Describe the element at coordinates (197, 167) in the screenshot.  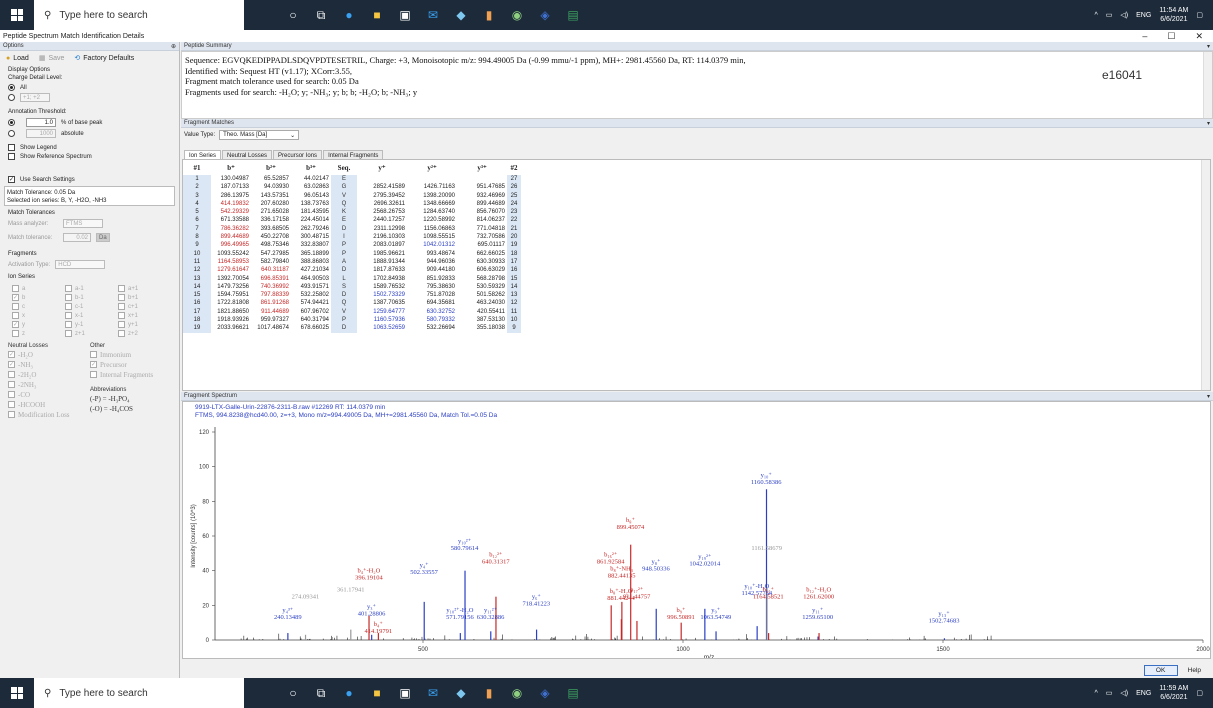
I see `column-header: #1` at that location.